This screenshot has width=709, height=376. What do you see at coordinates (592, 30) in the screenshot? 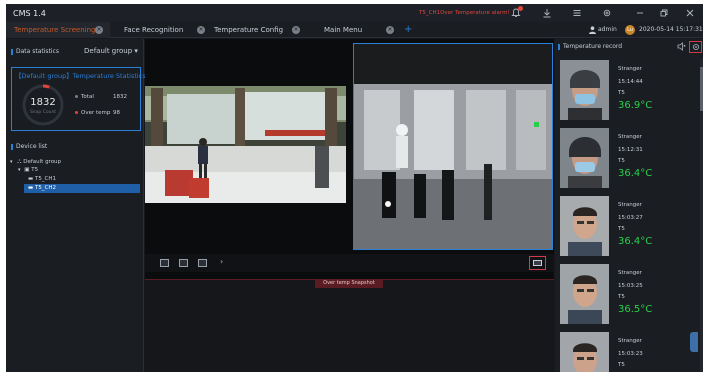
I see `user-icon` at bounding box center [592, 30].